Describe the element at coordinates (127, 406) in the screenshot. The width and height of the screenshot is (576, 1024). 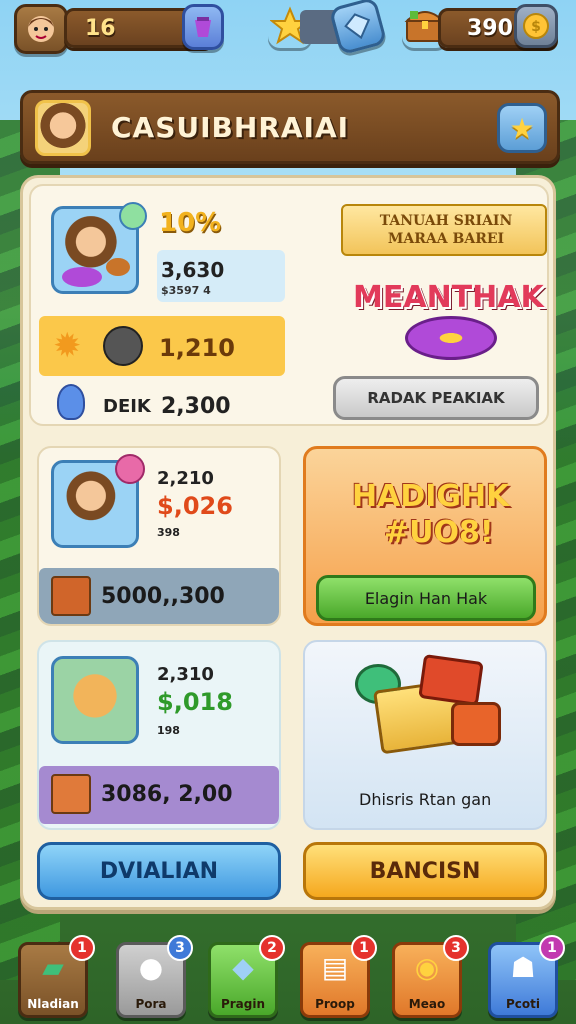
I see `bottom-label: DEIK` at that location.